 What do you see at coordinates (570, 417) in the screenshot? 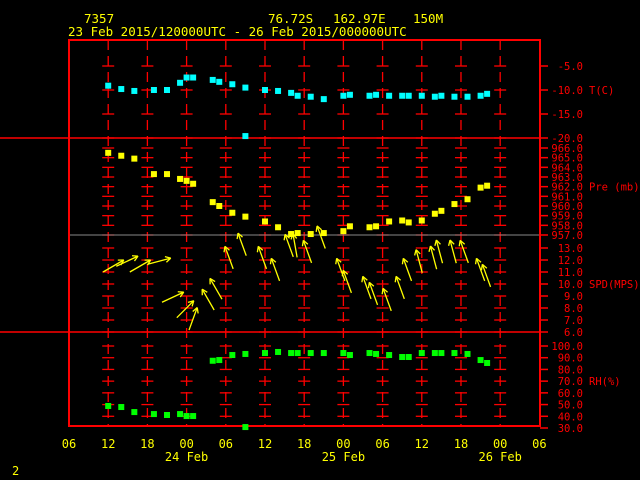
I see `y-tick-label-rh: 40.0` at bounding box center [570, 417].